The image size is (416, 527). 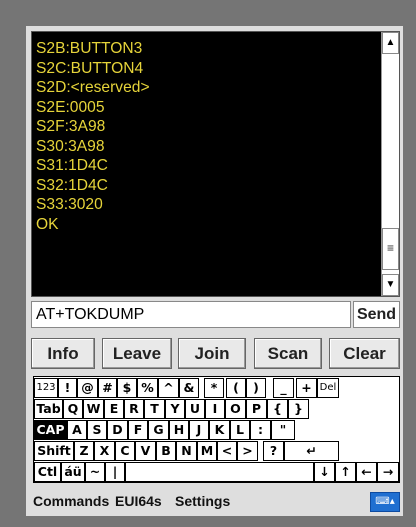 What do you see at coordinates (50, 430) in the screenshot?
I see `key-caps: CAP` at bounding box center [50, 430].